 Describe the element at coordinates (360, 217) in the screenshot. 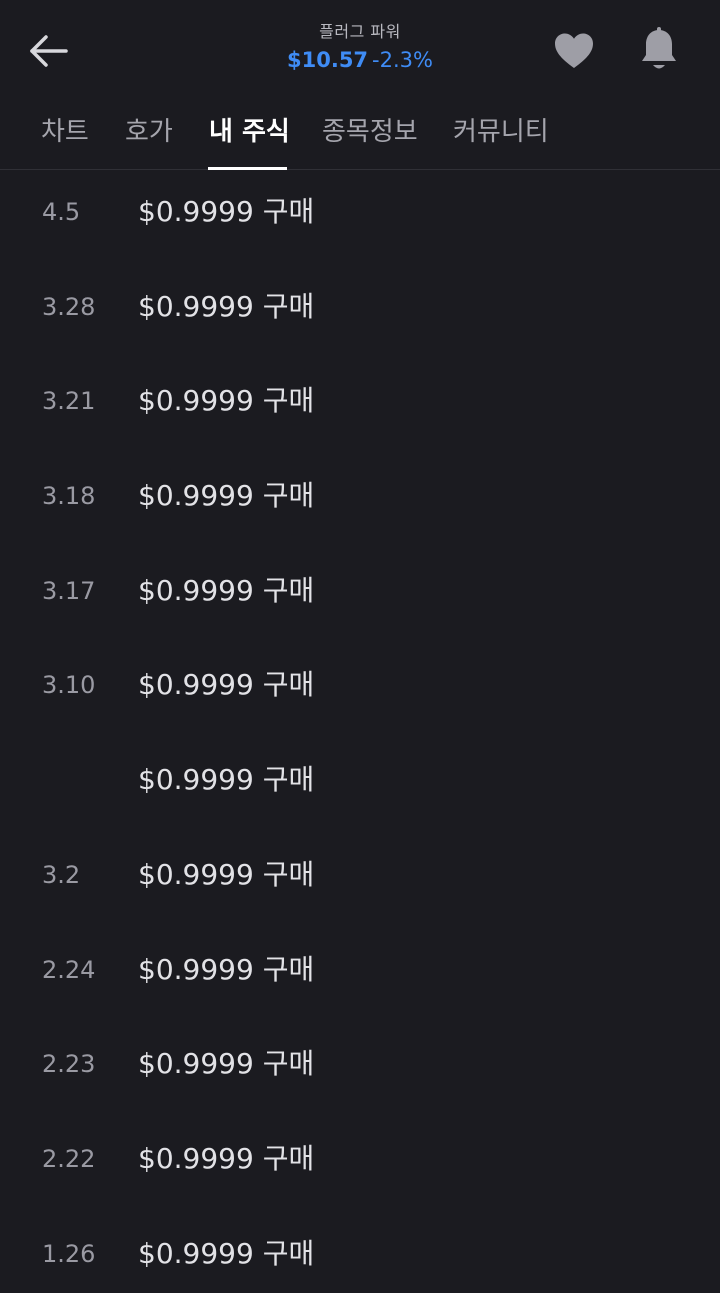

I see `transaction-row: 4.5 $0.9999 구매` at that location.